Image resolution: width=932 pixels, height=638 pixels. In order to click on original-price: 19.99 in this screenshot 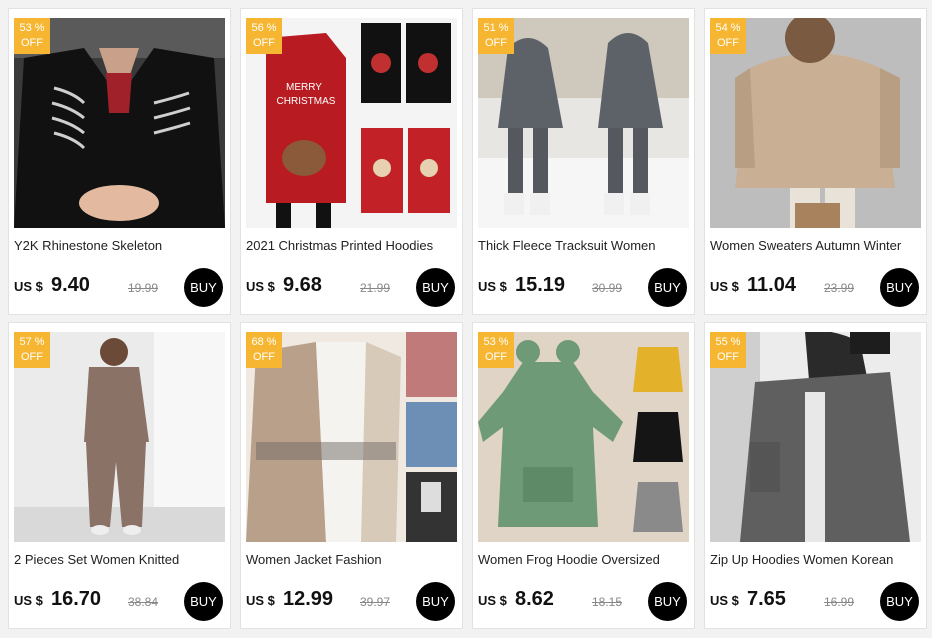, I will do `click(143, 288)`.